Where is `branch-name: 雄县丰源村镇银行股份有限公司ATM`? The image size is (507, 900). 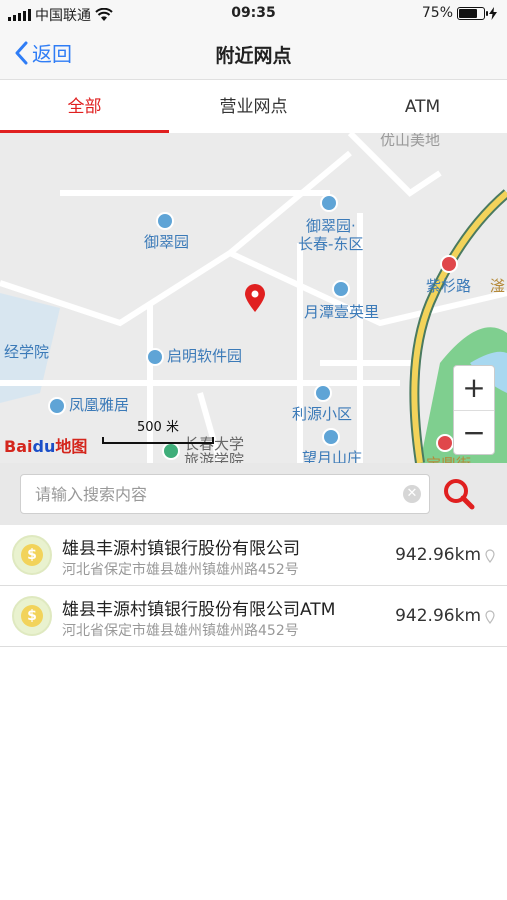 branch-name: 雄县丰源村镇银行股份有限公司ATM is located at coordinates (199, 610).